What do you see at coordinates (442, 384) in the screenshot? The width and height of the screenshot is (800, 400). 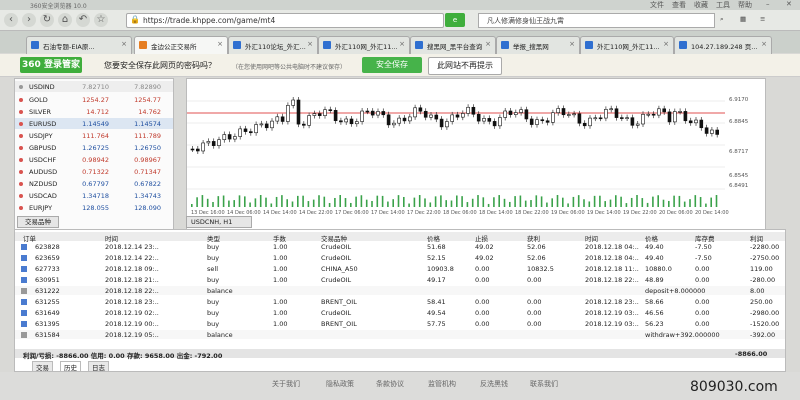 I see `footer-link-regulator: 监管机构` at bounding box center [442, 384].